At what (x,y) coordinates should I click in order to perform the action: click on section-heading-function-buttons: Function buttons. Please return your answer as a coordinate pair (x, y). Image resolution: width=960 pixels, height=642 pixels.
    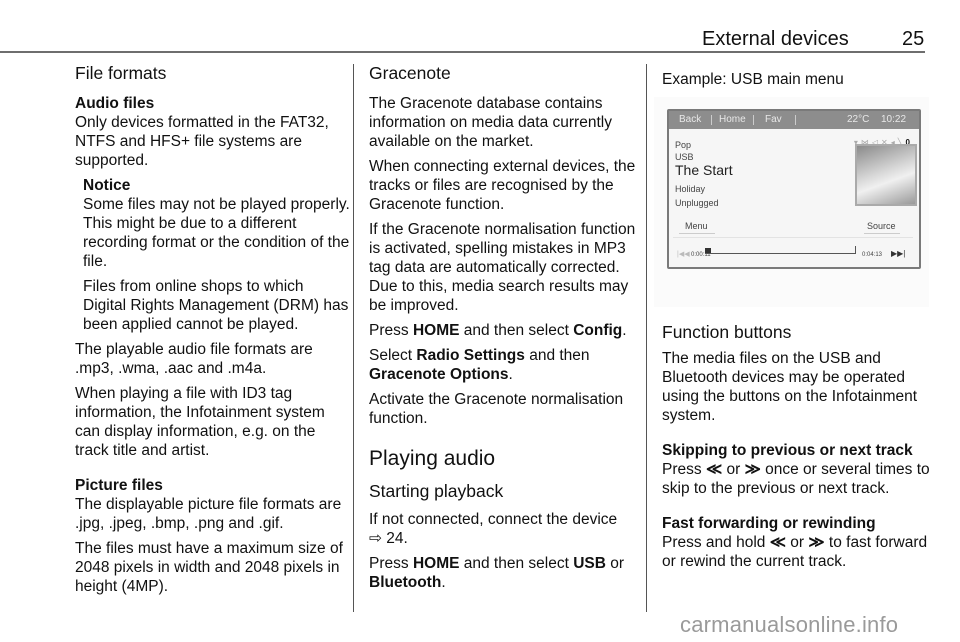
    Looking at the image, I should click on (727, 332).